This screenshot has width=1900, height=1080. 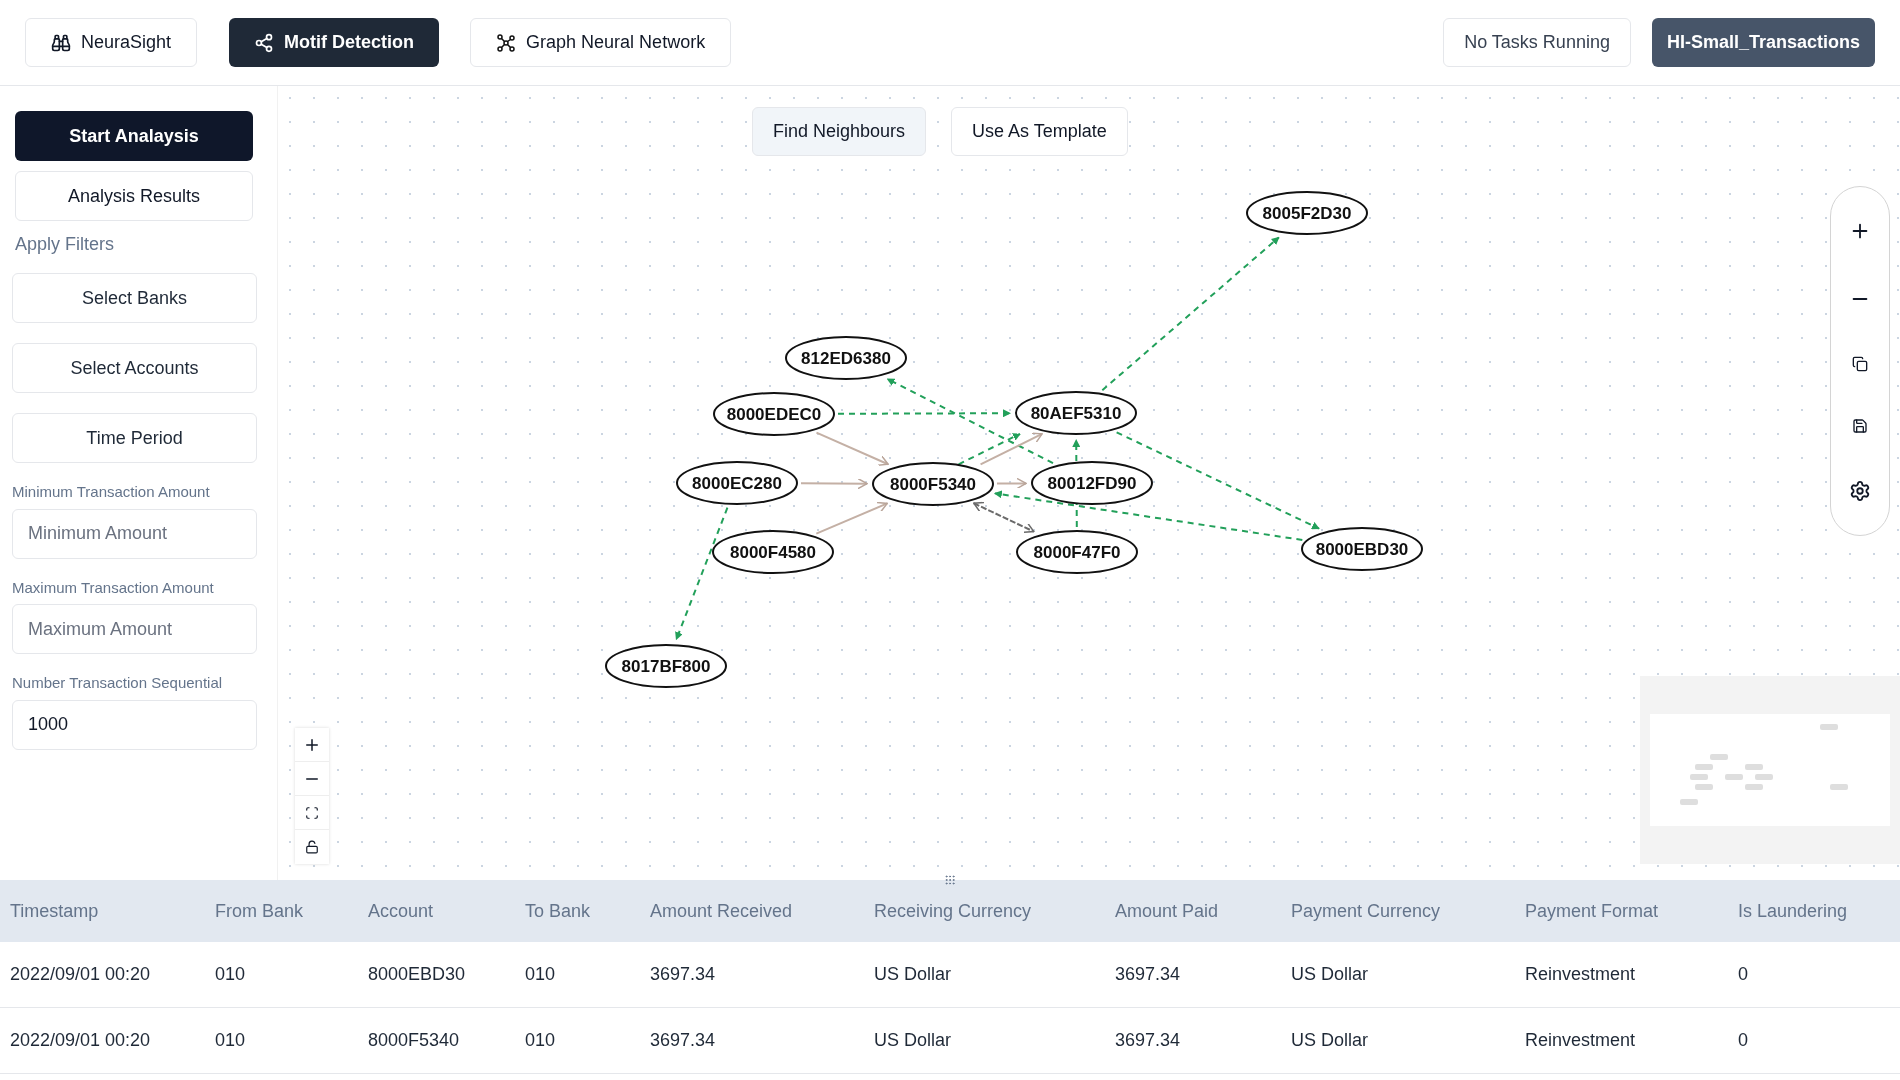 What do you see at coordinates (113, 587) in the screenshot?
I see `field-label: Maximum Transaction Amount` at bounding box center [113, 587].